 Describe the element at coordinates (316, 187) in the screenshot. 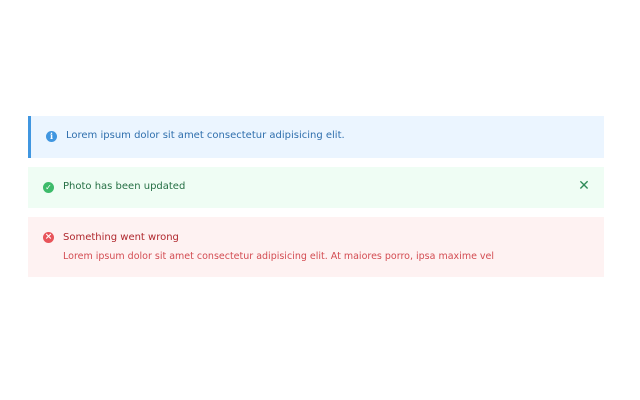

I see `success-alert: ✓ Photo has been updated ✕` at that location.